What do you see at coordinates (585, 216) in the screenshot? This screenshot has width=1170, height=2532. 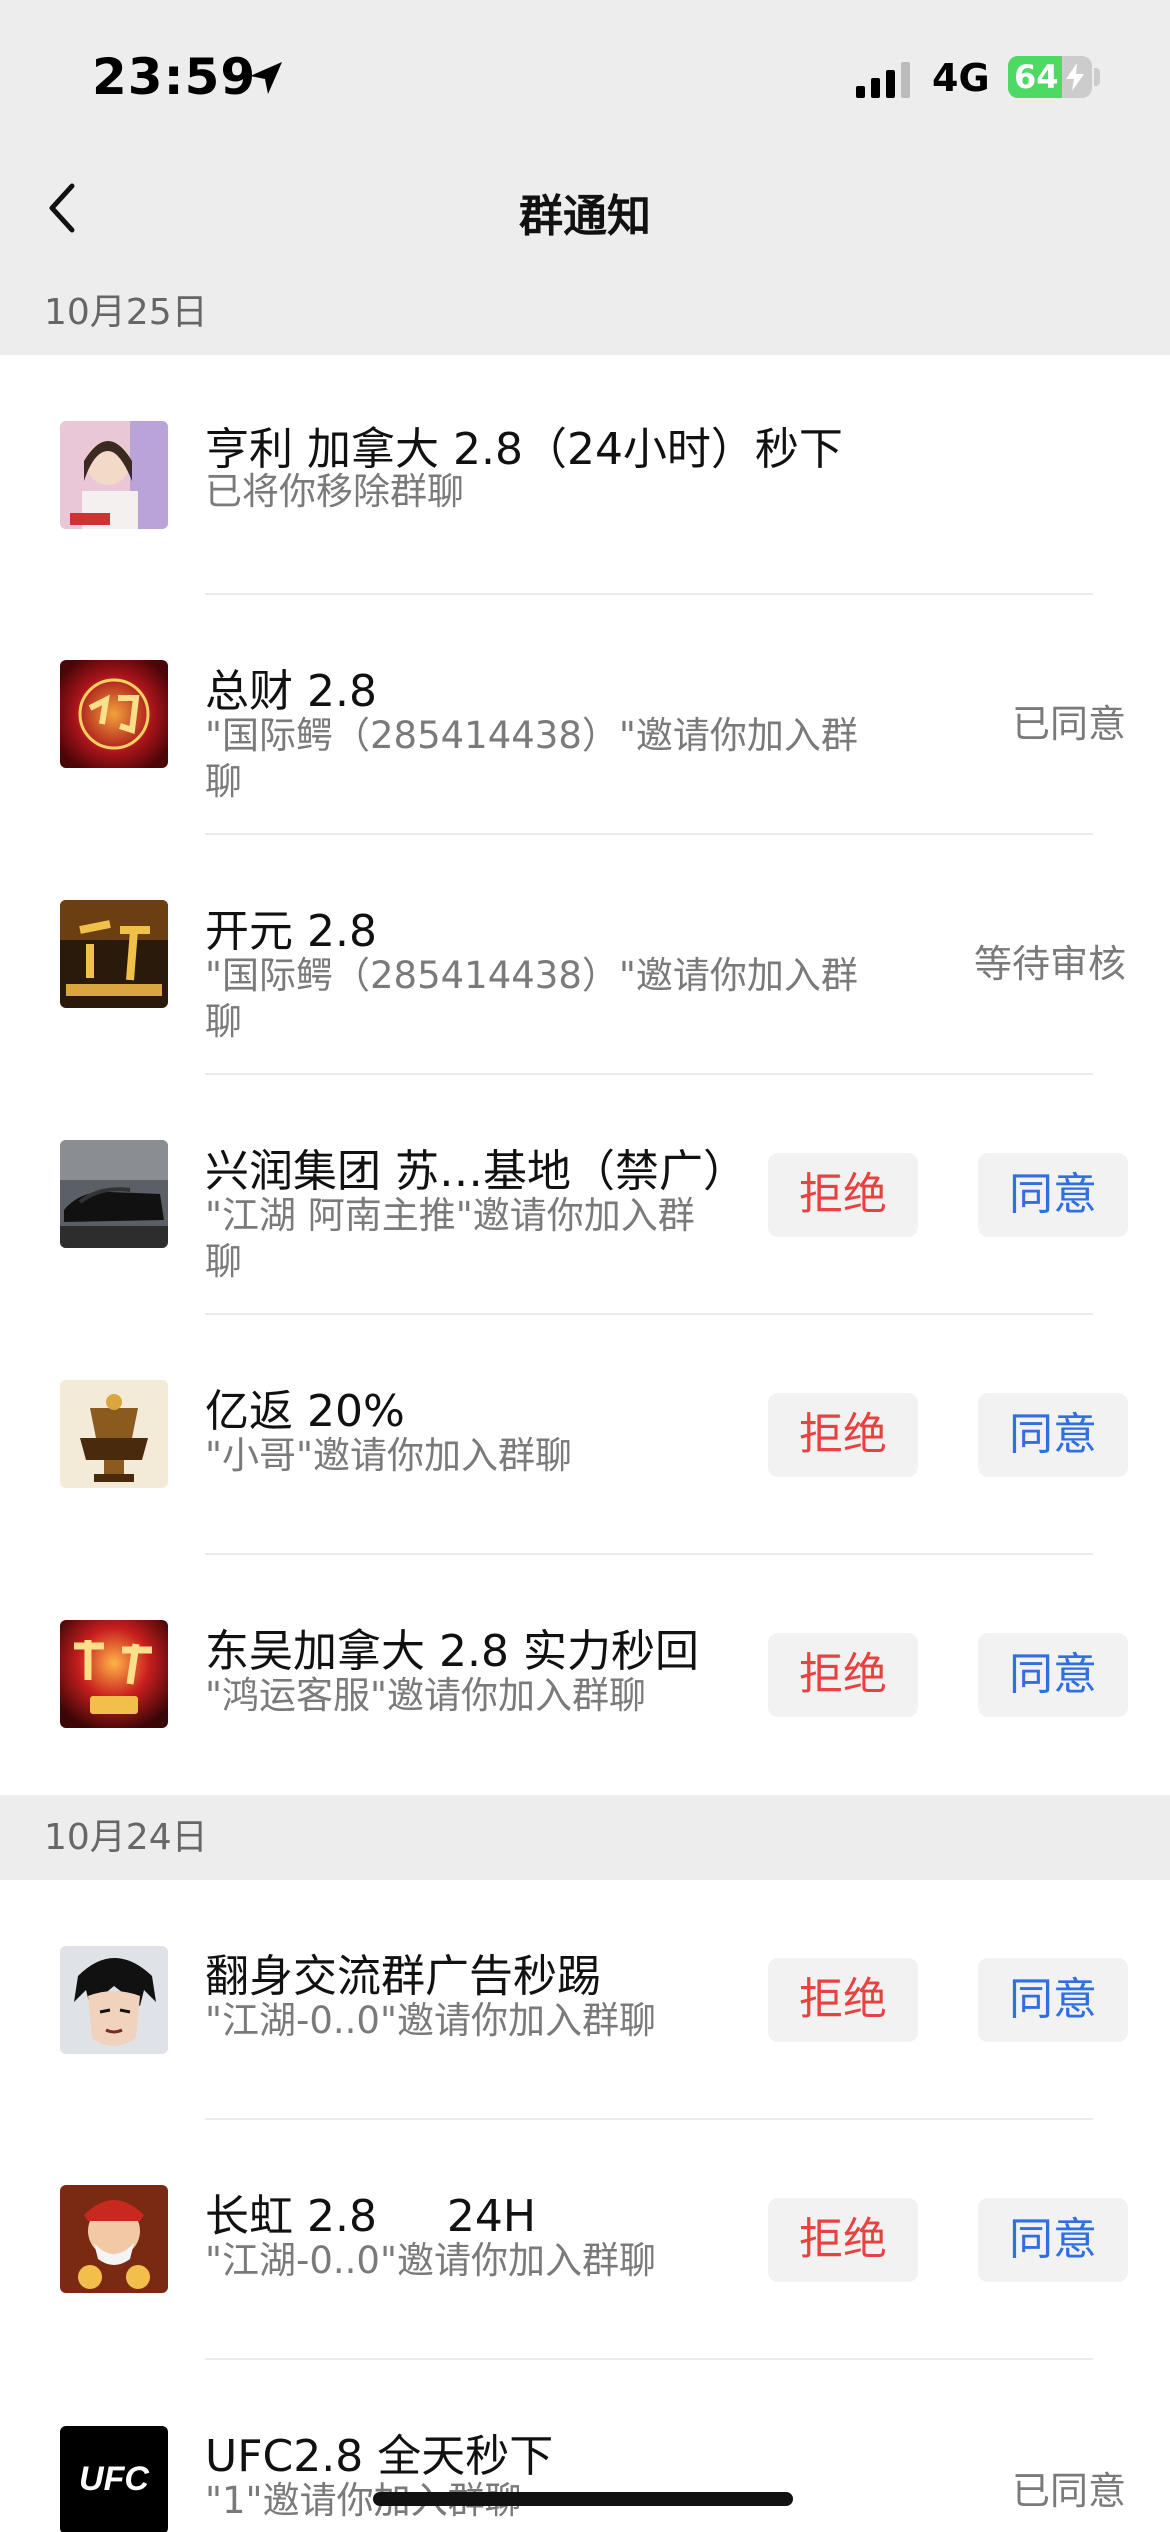 I see `page-title: 群通知` at bounding box center [585, 216].